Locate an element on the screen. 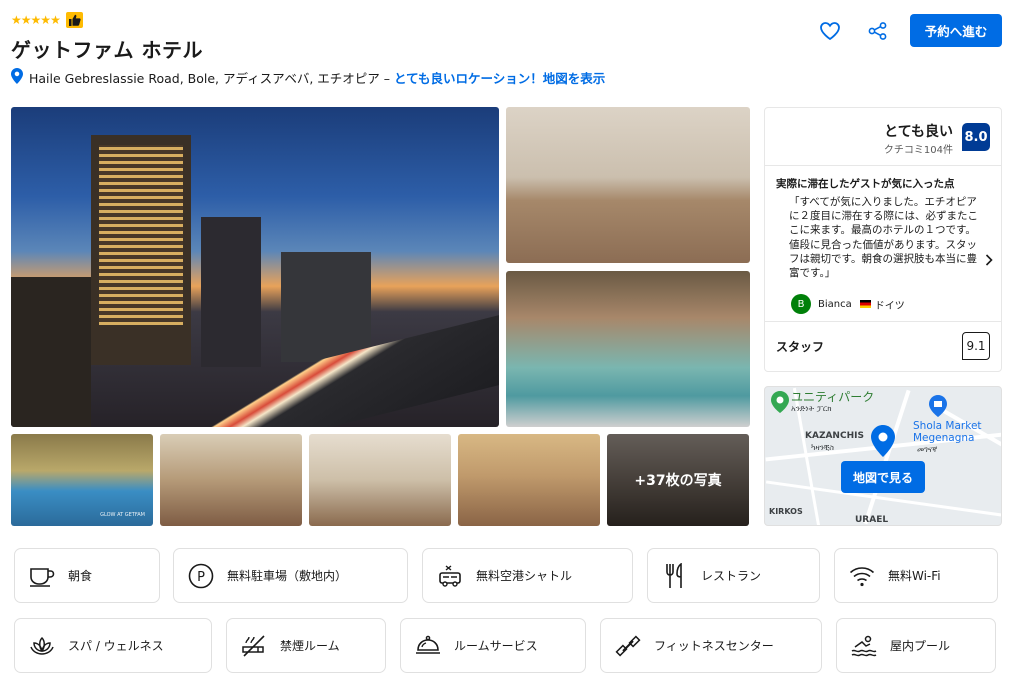  map-label-kazanchis-amharic: ካዛንቺስ is located at coordinates (822, 447).